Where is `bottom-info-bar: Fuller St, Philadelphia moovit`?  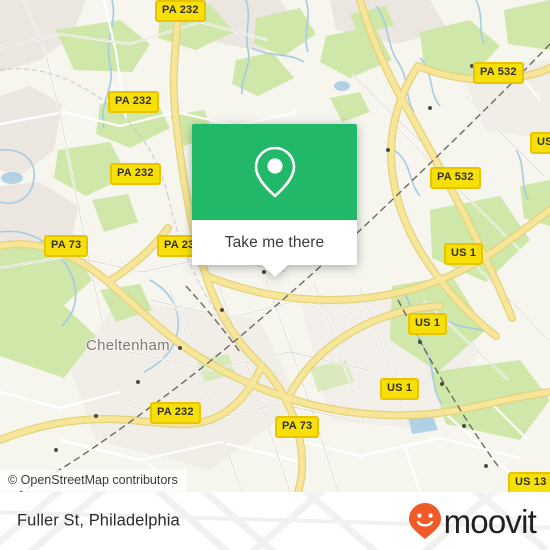 bottom-info-bar: Fuller St, Philadelphia moovit is located at coordinates (275, 521).